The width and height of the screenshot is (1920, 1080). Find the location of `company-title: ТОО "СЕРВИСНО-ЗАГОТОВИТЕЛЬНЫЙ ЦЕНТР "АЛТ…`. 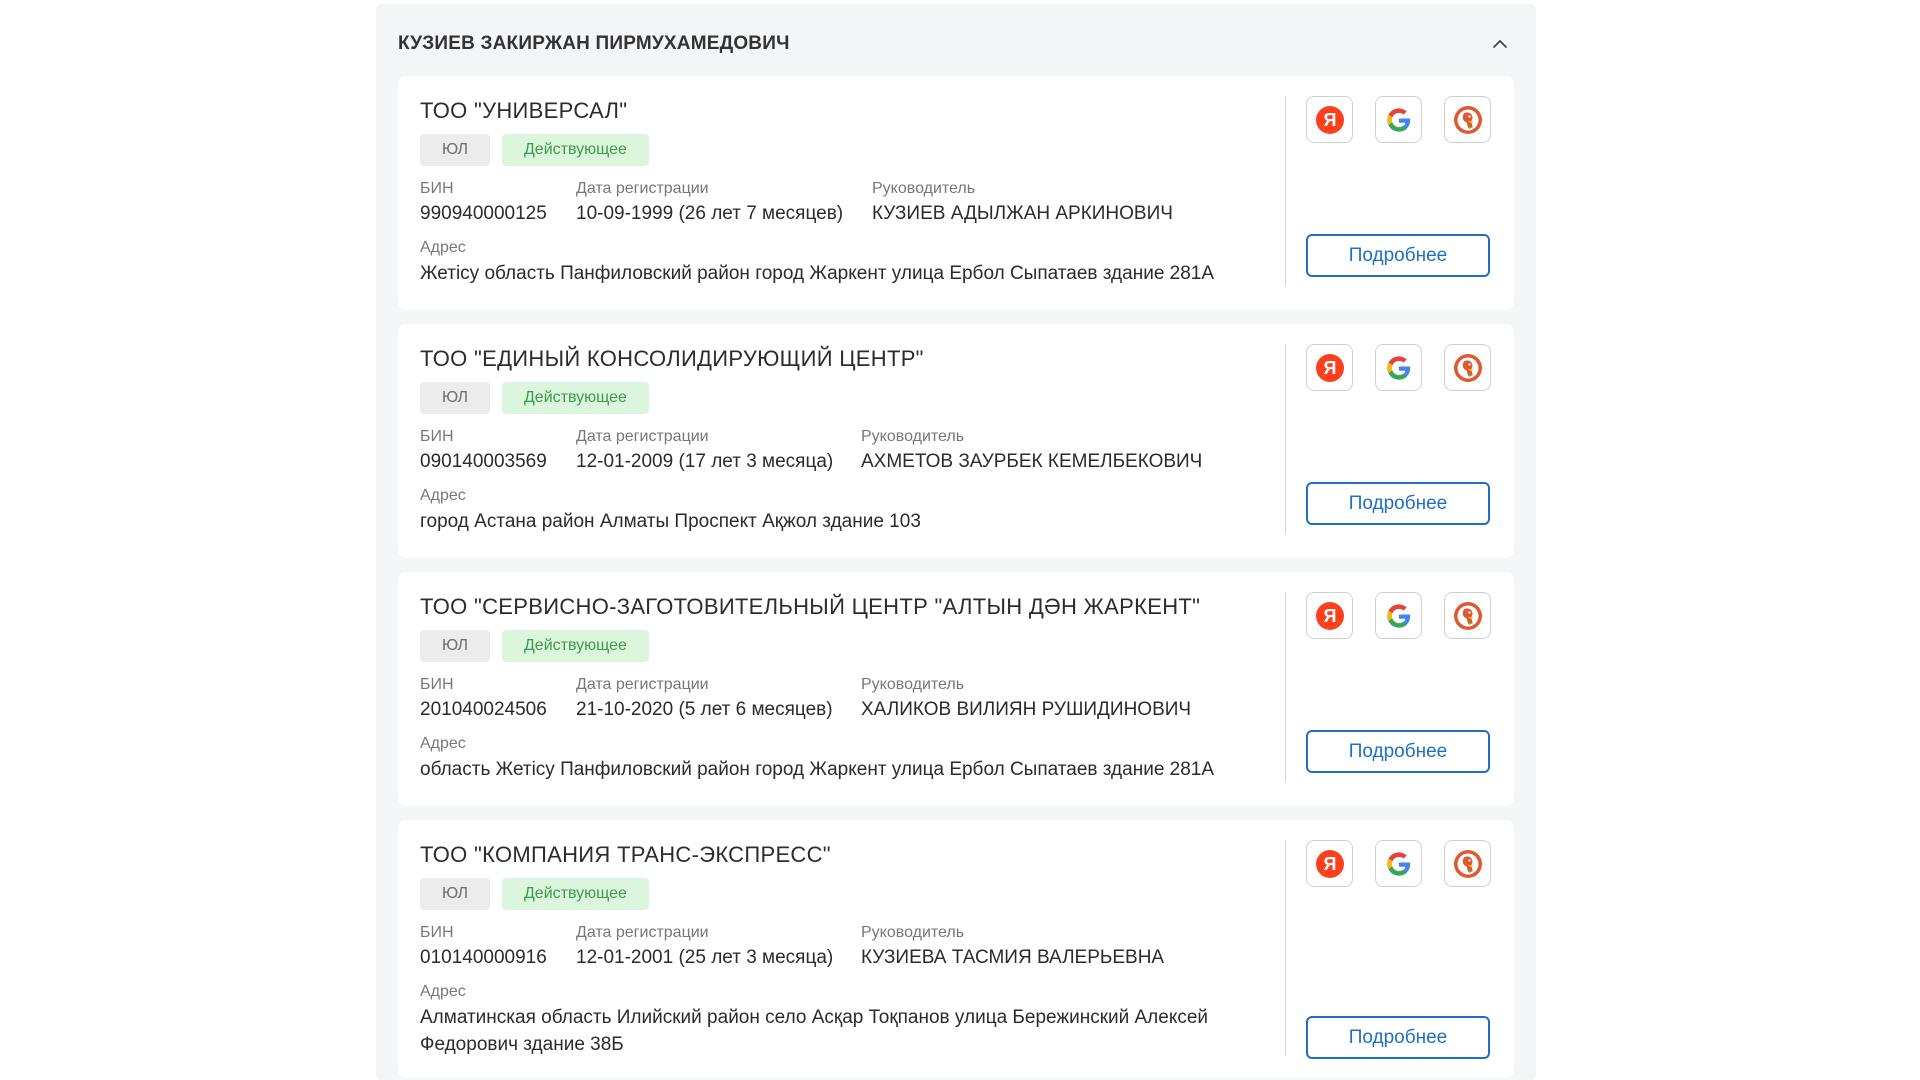

company-title: ТОО "СЕРВИСНО-ЗАГОТОВИТЕЛЬНЫЙ ЦЕНТР "АЛТ… is located at coordinates (810, 606).